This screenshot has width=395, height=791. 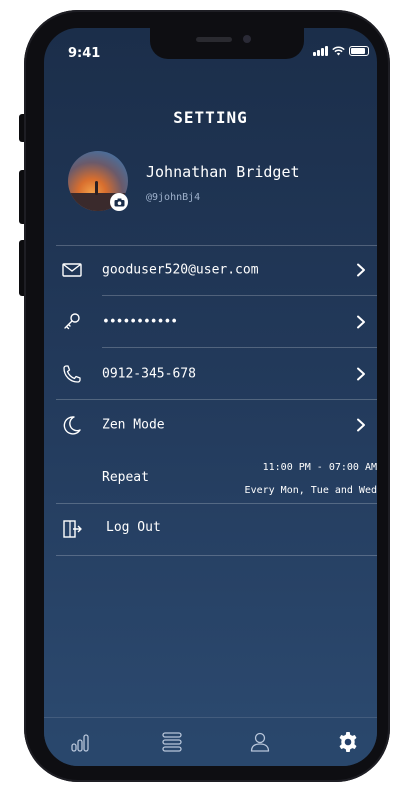 I want to click on signal-icon, so click(x=320, y=51).